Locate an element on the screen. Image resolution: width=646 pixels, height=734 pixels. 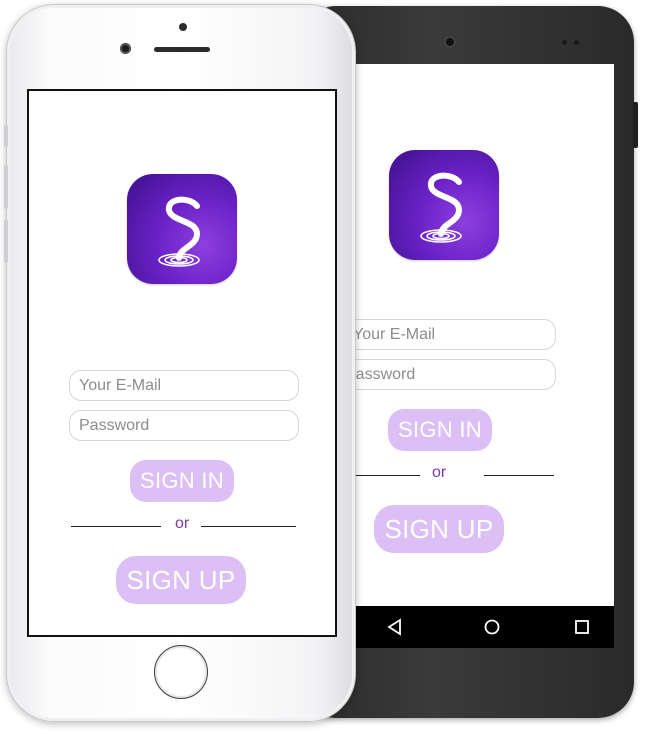
android-navigation-bar is located at coordinates (477, 627).